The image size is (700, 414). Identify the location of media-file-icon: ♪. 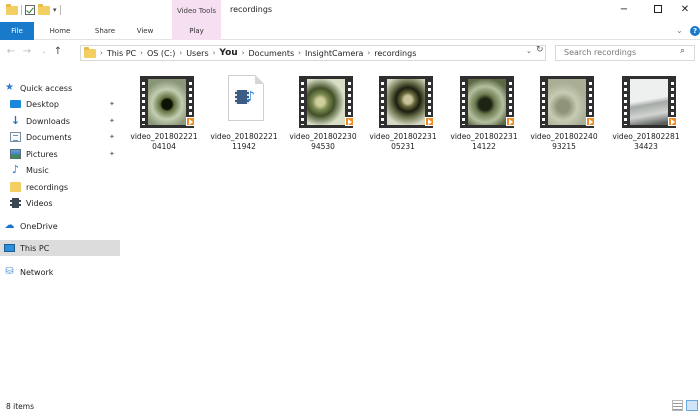
(246, 98).